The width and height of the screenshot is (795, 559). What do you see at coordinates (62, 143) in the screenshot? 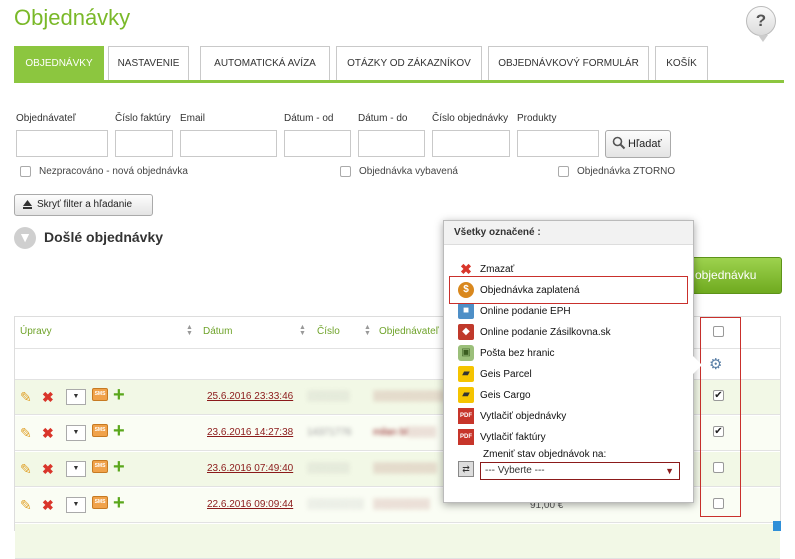
I see `filter-input-objednavatel` at bounding box center [62, 143].